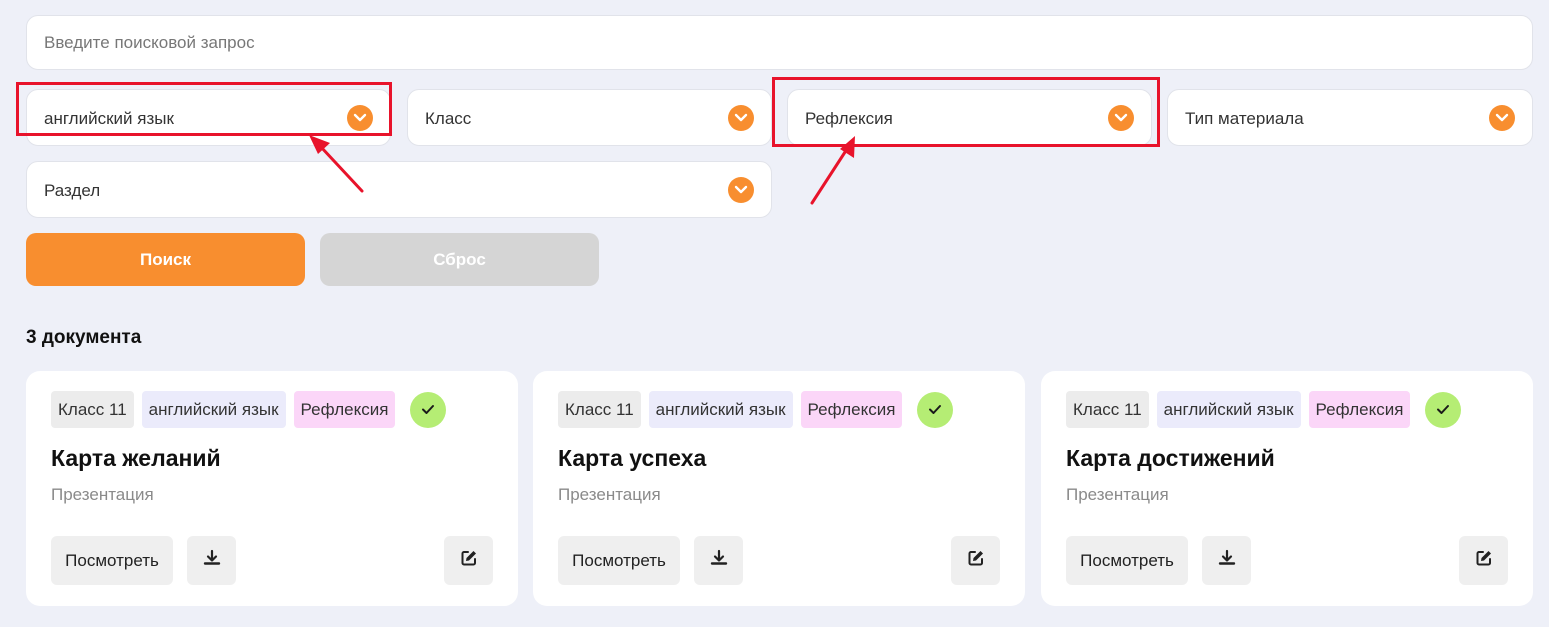 This screenshot has height=627, width=1549. Describe the element at coordinates (1170, 458) in the screenshot. I see `card-title: Карта достижений` at that location.